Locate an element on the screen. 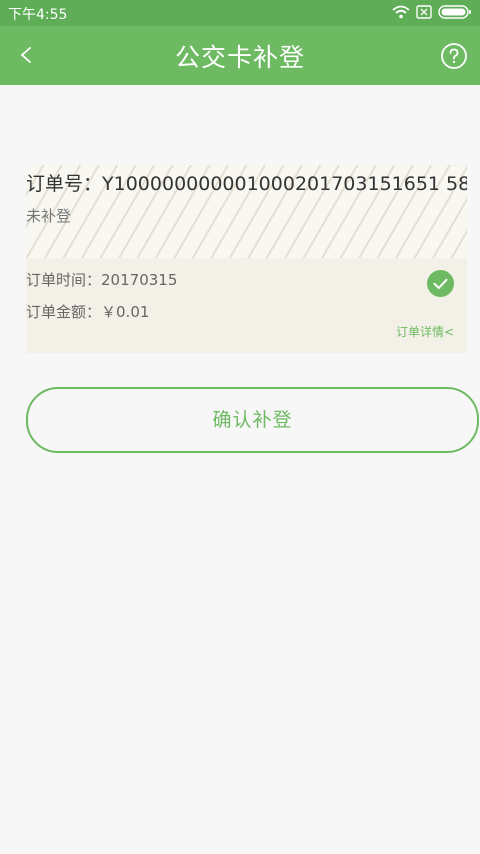  wifi-icon is located at coordinates (401, 14).